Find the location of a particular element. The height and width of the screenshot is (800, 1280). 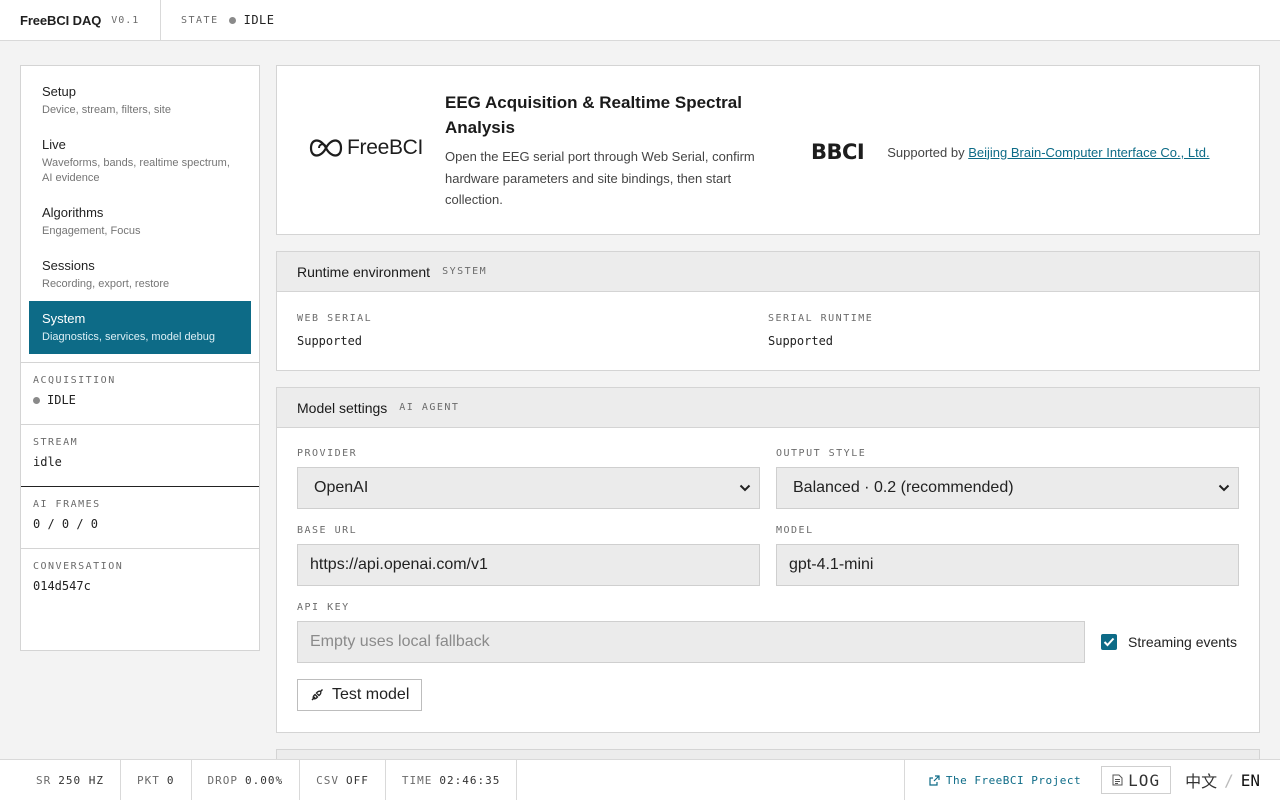

stat-value: IDLE is located at coordinates (140, 400).